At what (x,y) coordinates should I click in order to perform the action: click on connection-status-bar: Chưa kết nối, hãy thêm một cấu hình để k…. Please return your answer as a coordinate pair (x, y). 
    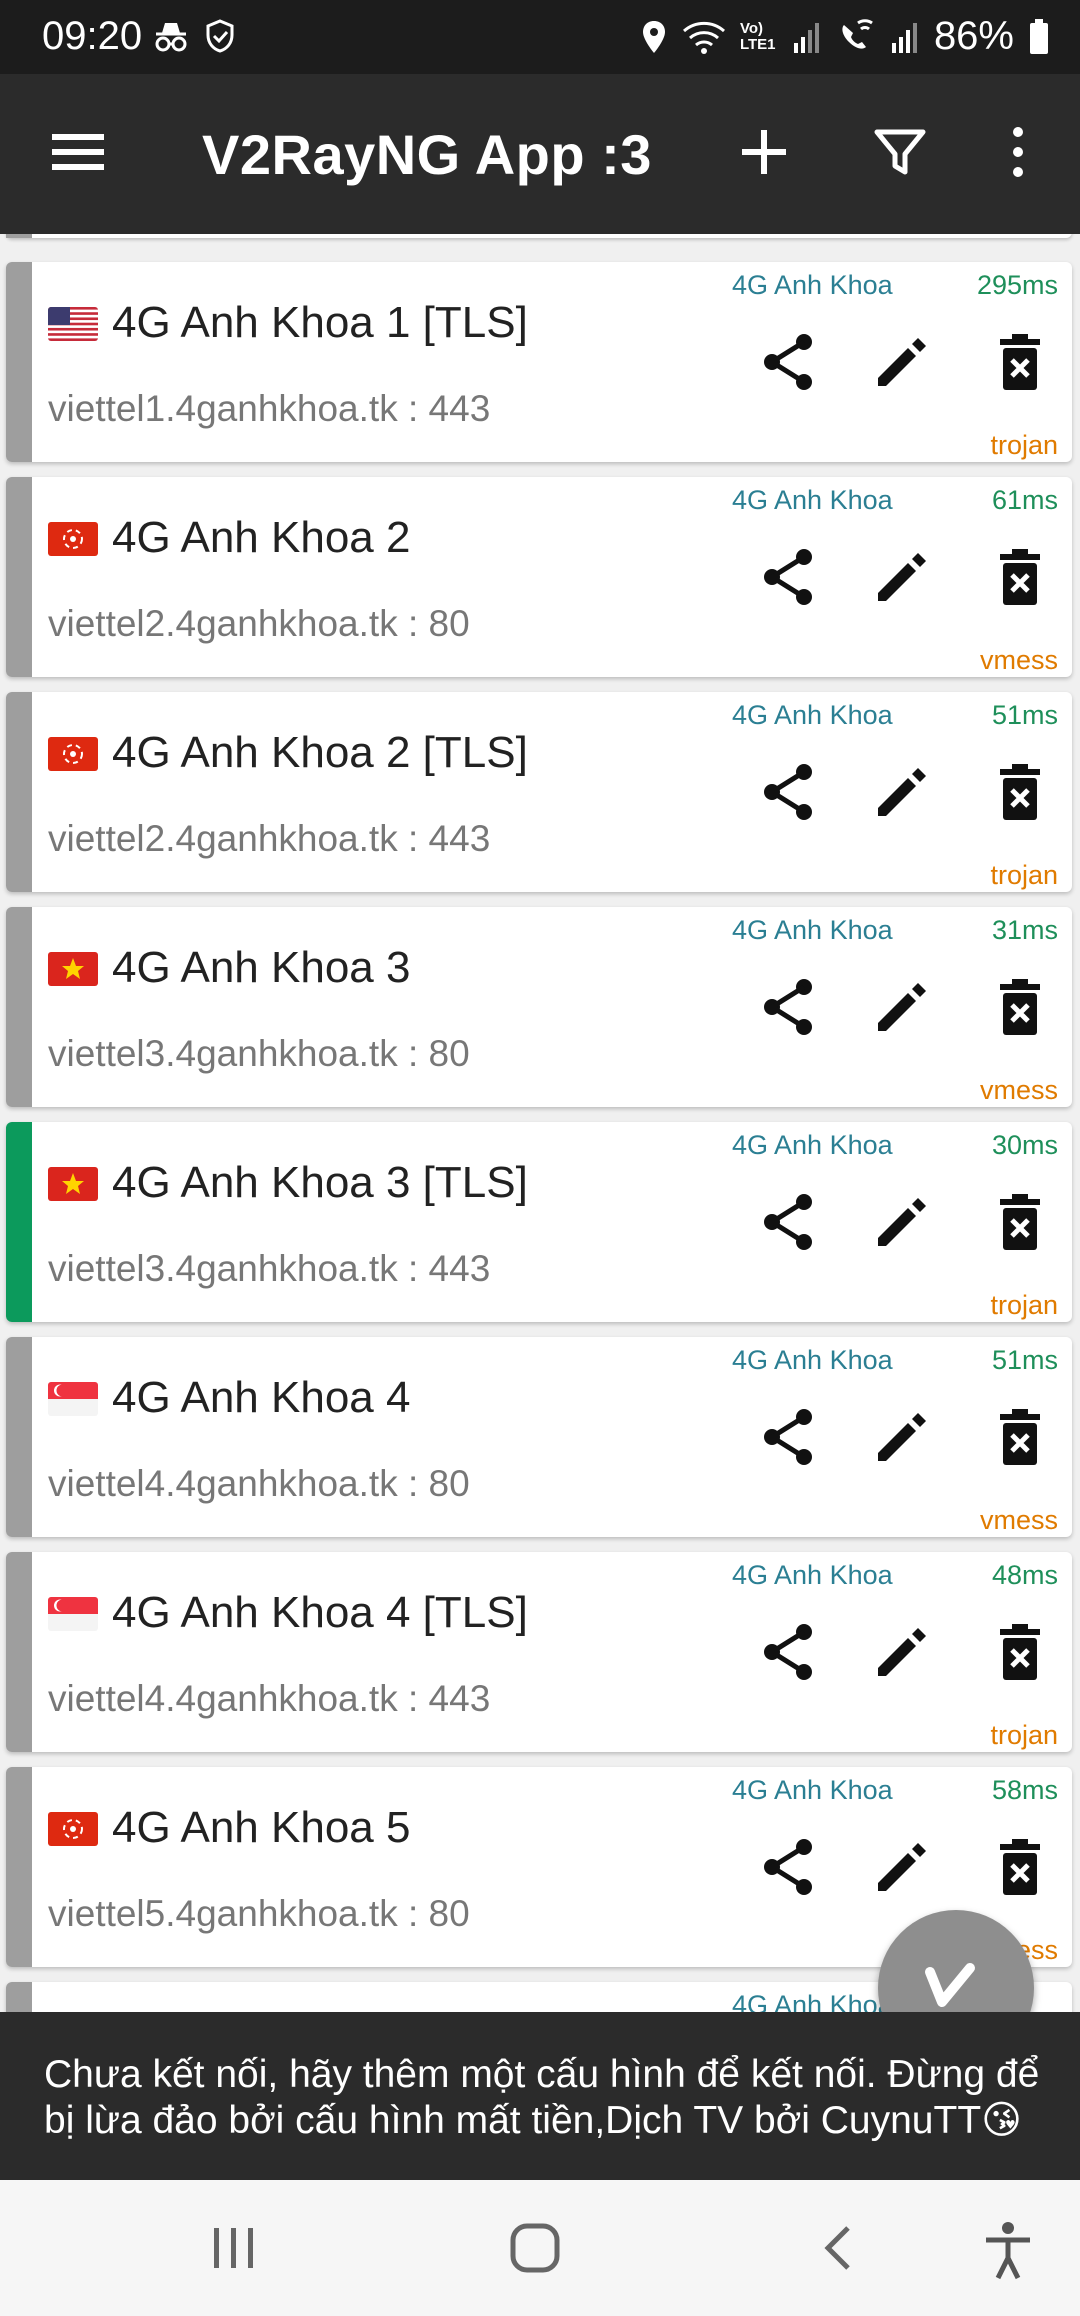
    Looking at the image, I should click on (540, 2096).